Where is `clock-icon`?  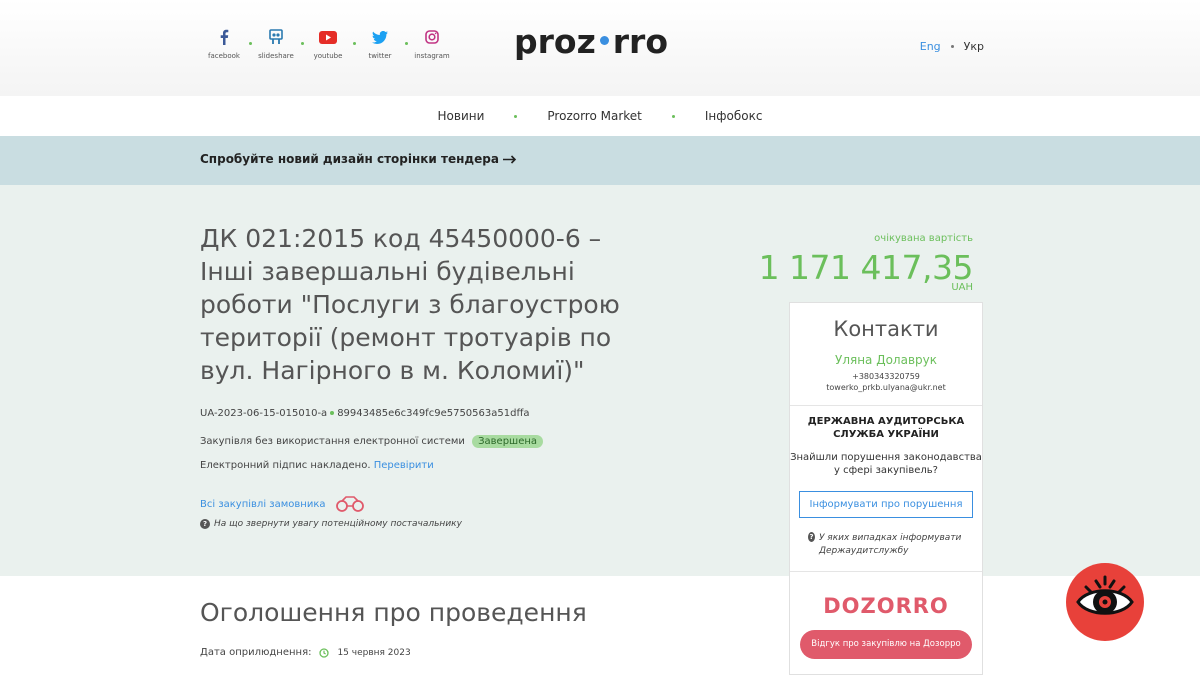
clock-icon is located at coordinates (324, 652).